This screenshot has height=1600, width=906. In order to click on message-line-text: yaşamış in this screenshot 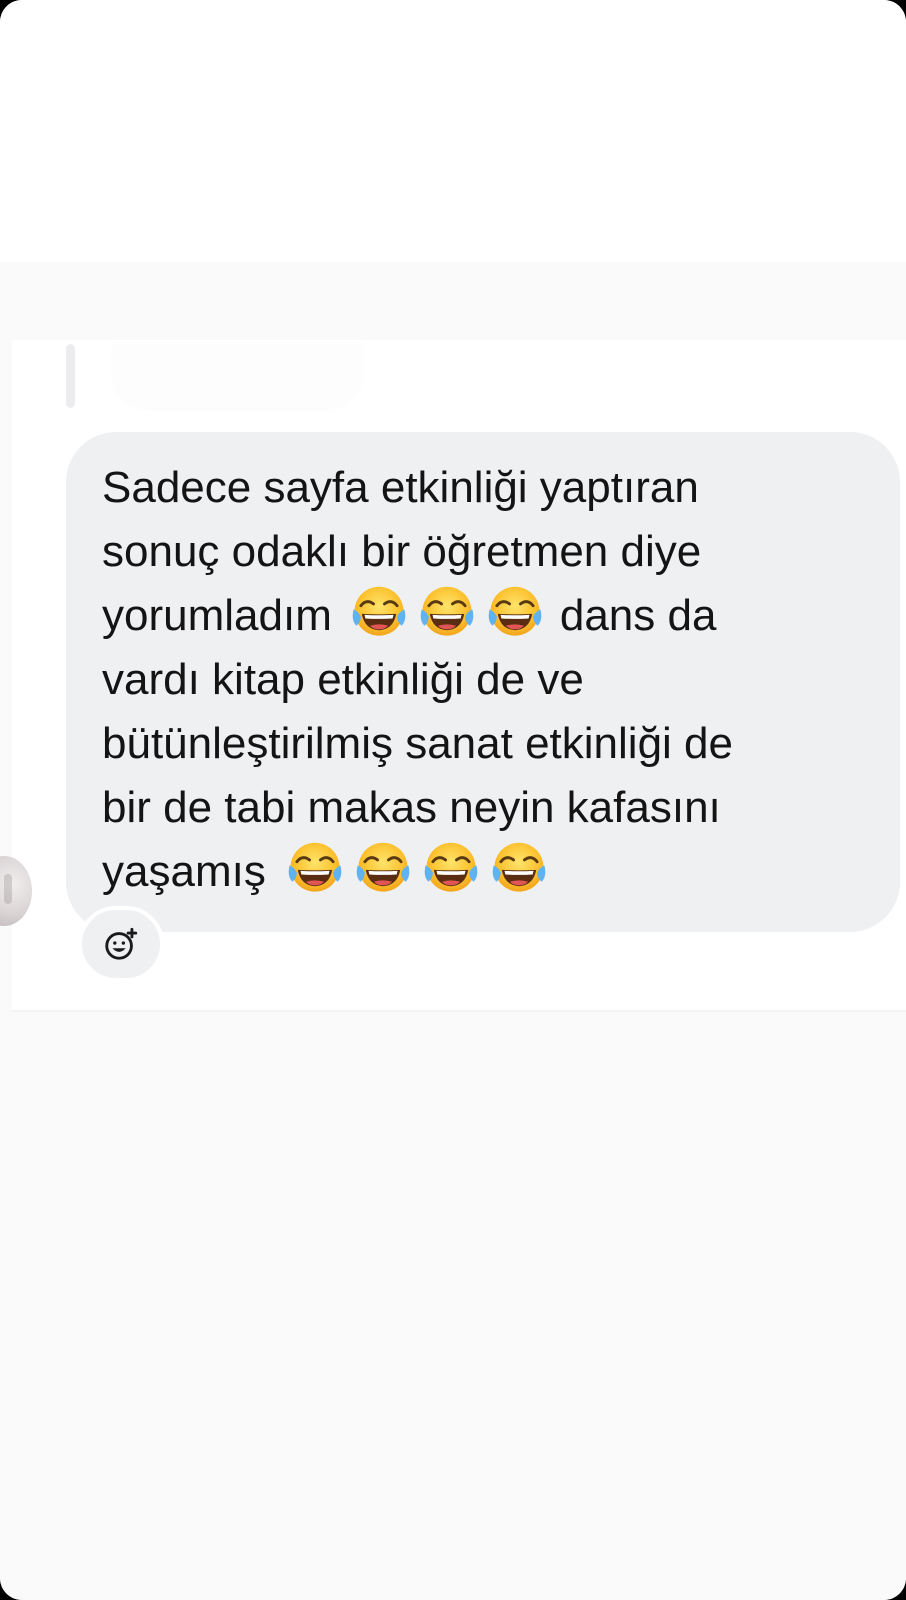, I will do `click(184, 871)`.